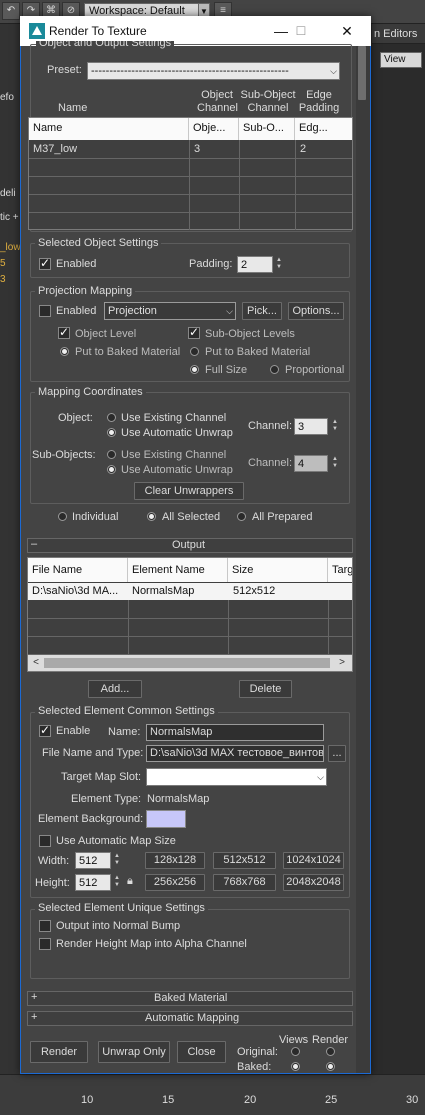 This screenshot has height=1115, width=425. Describe the element at coordinates (313, 860) in the screenshot. I see `size-1024-button: 1024x1024` at that location.